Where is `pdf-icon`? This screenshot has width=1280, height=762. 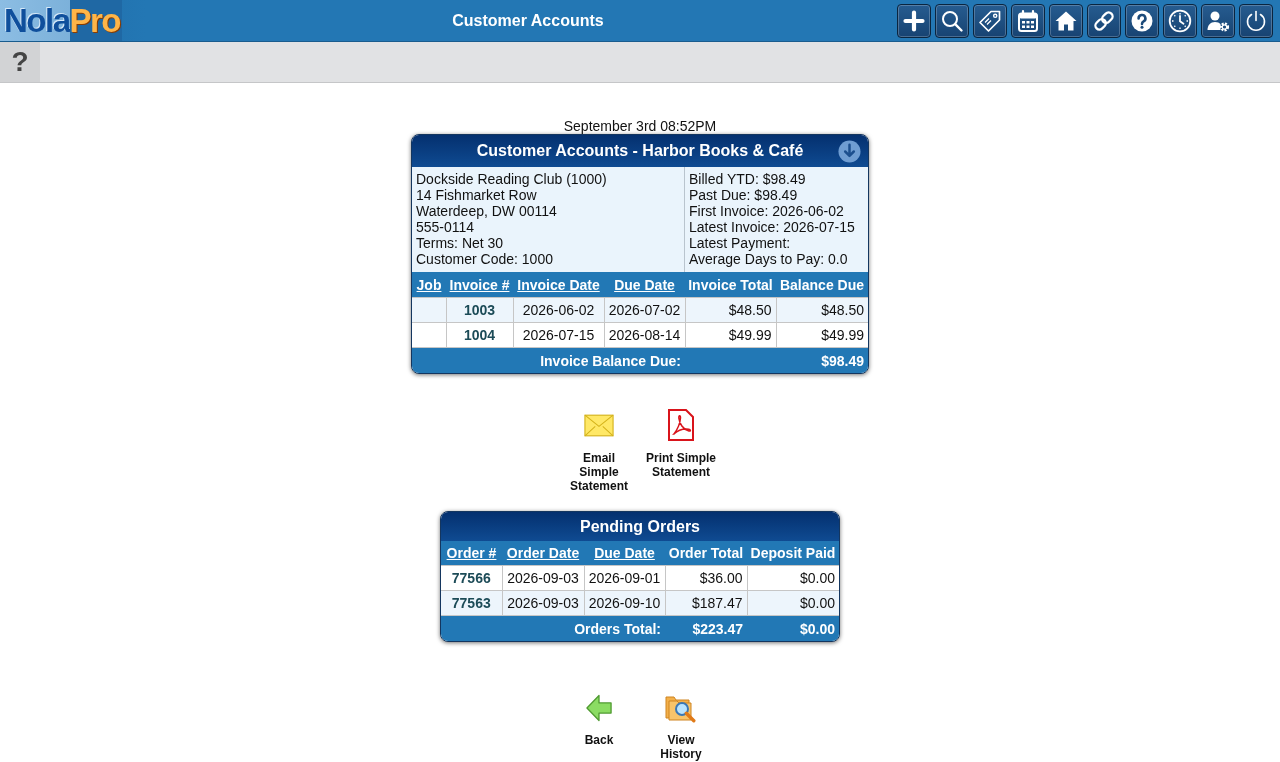 pdf-icon is located at coordinates (681, 425).